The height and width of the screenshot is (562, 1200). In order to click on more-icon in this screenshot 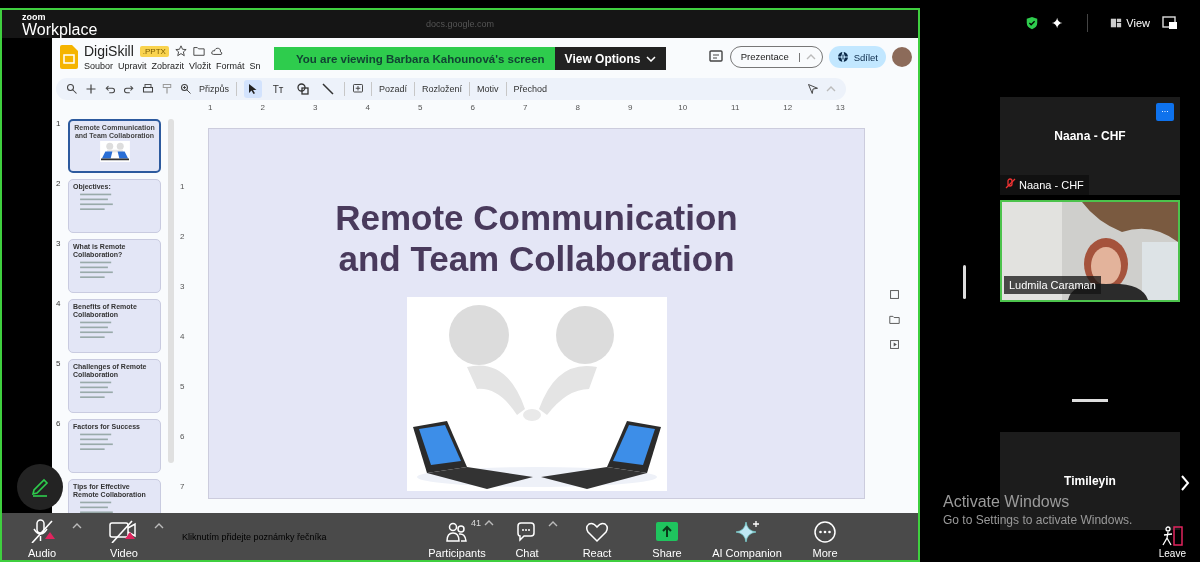, I will do `click(825, 531)`.